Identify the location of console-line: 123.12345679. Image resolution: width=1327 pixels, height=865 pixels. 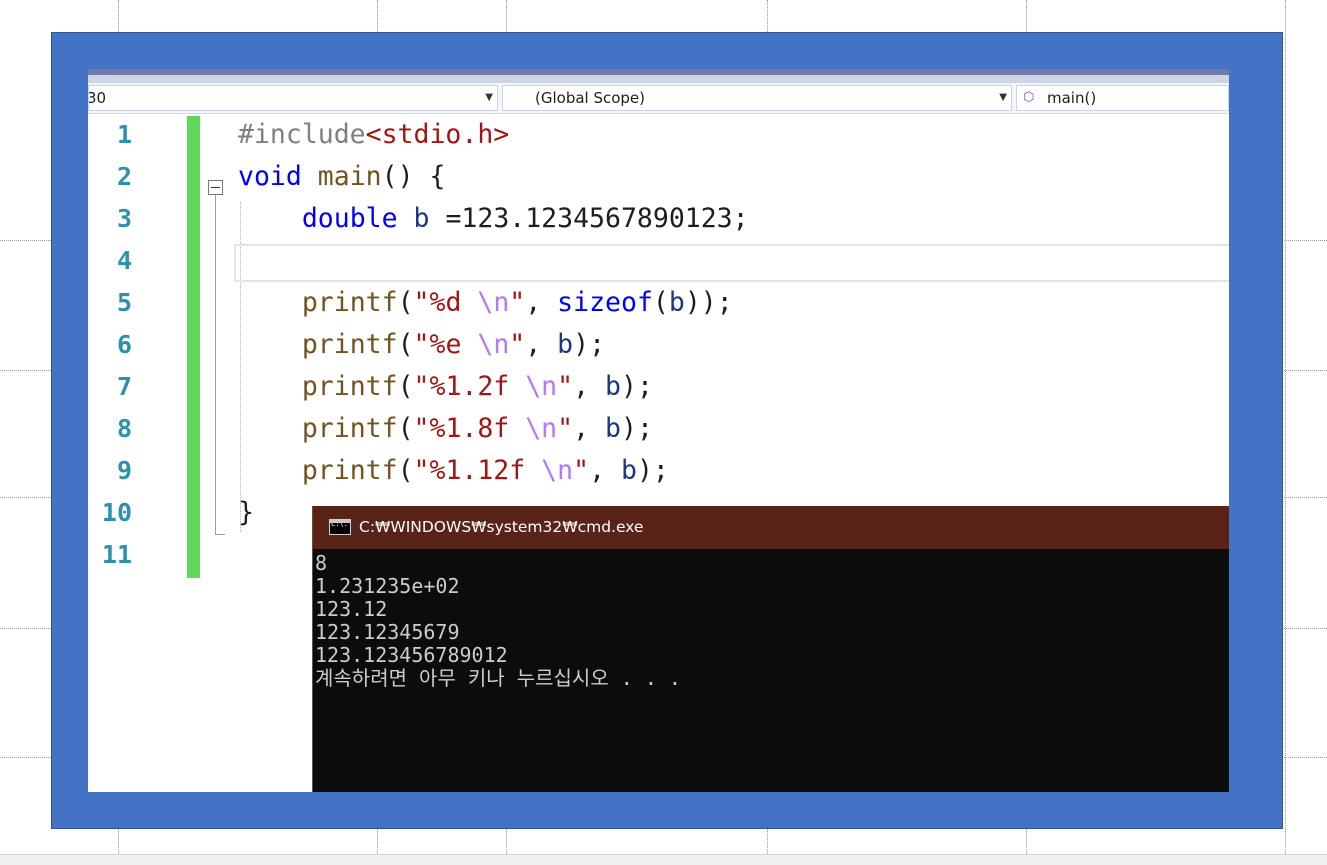
(387, 632).